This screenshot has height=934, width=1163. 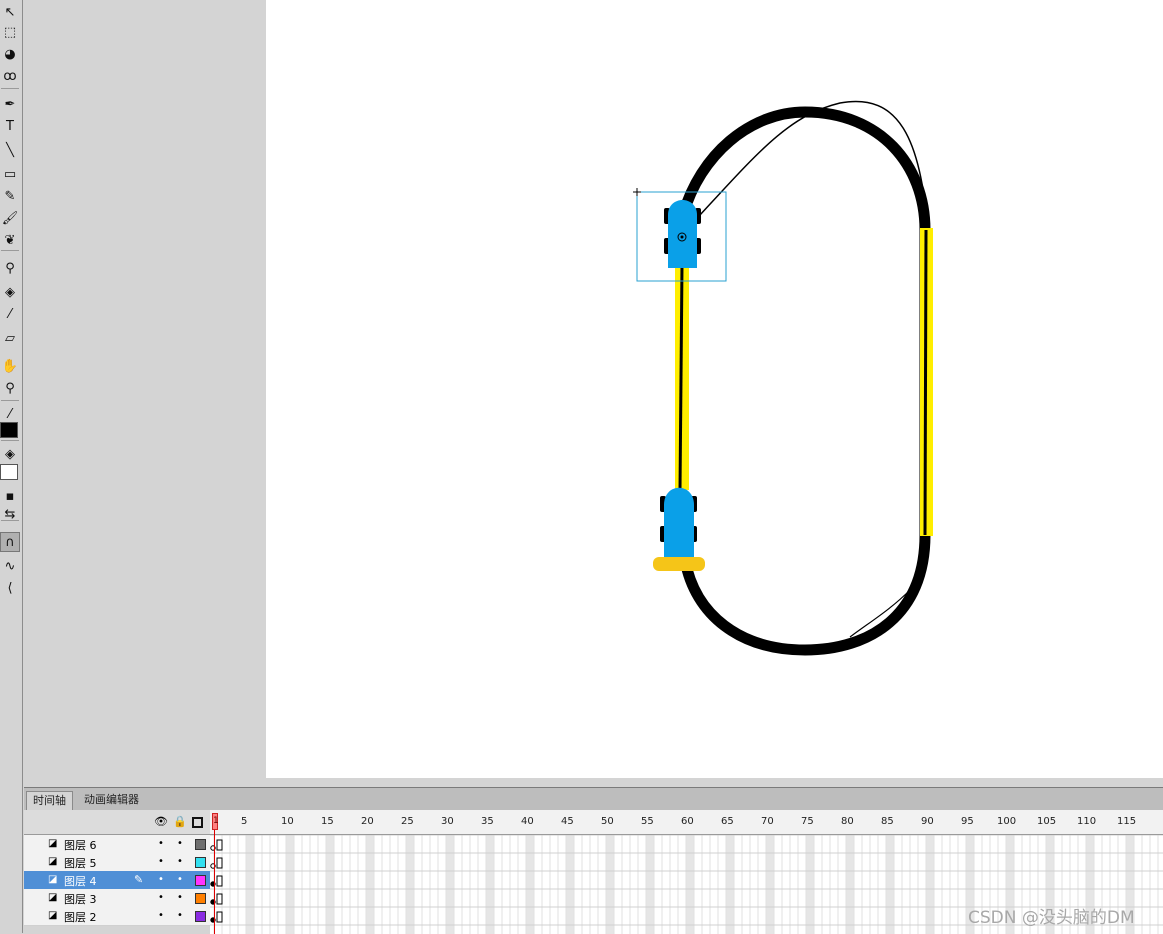 I want to click on frame-number-label: 50, so click(x=607, y=821).